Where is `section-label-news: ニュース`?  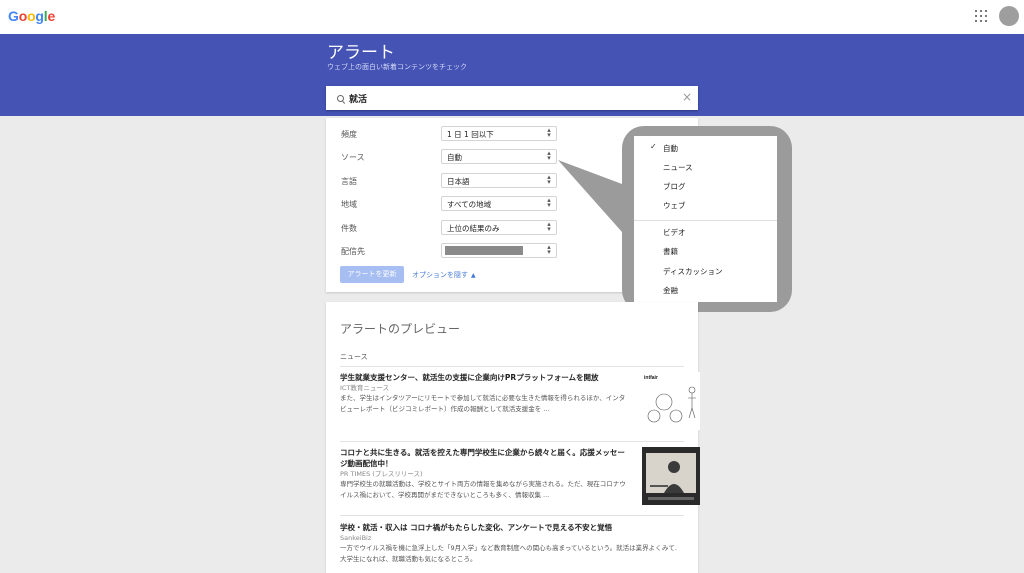
section-label-news: ニュース is located at coordinates (354, 357).